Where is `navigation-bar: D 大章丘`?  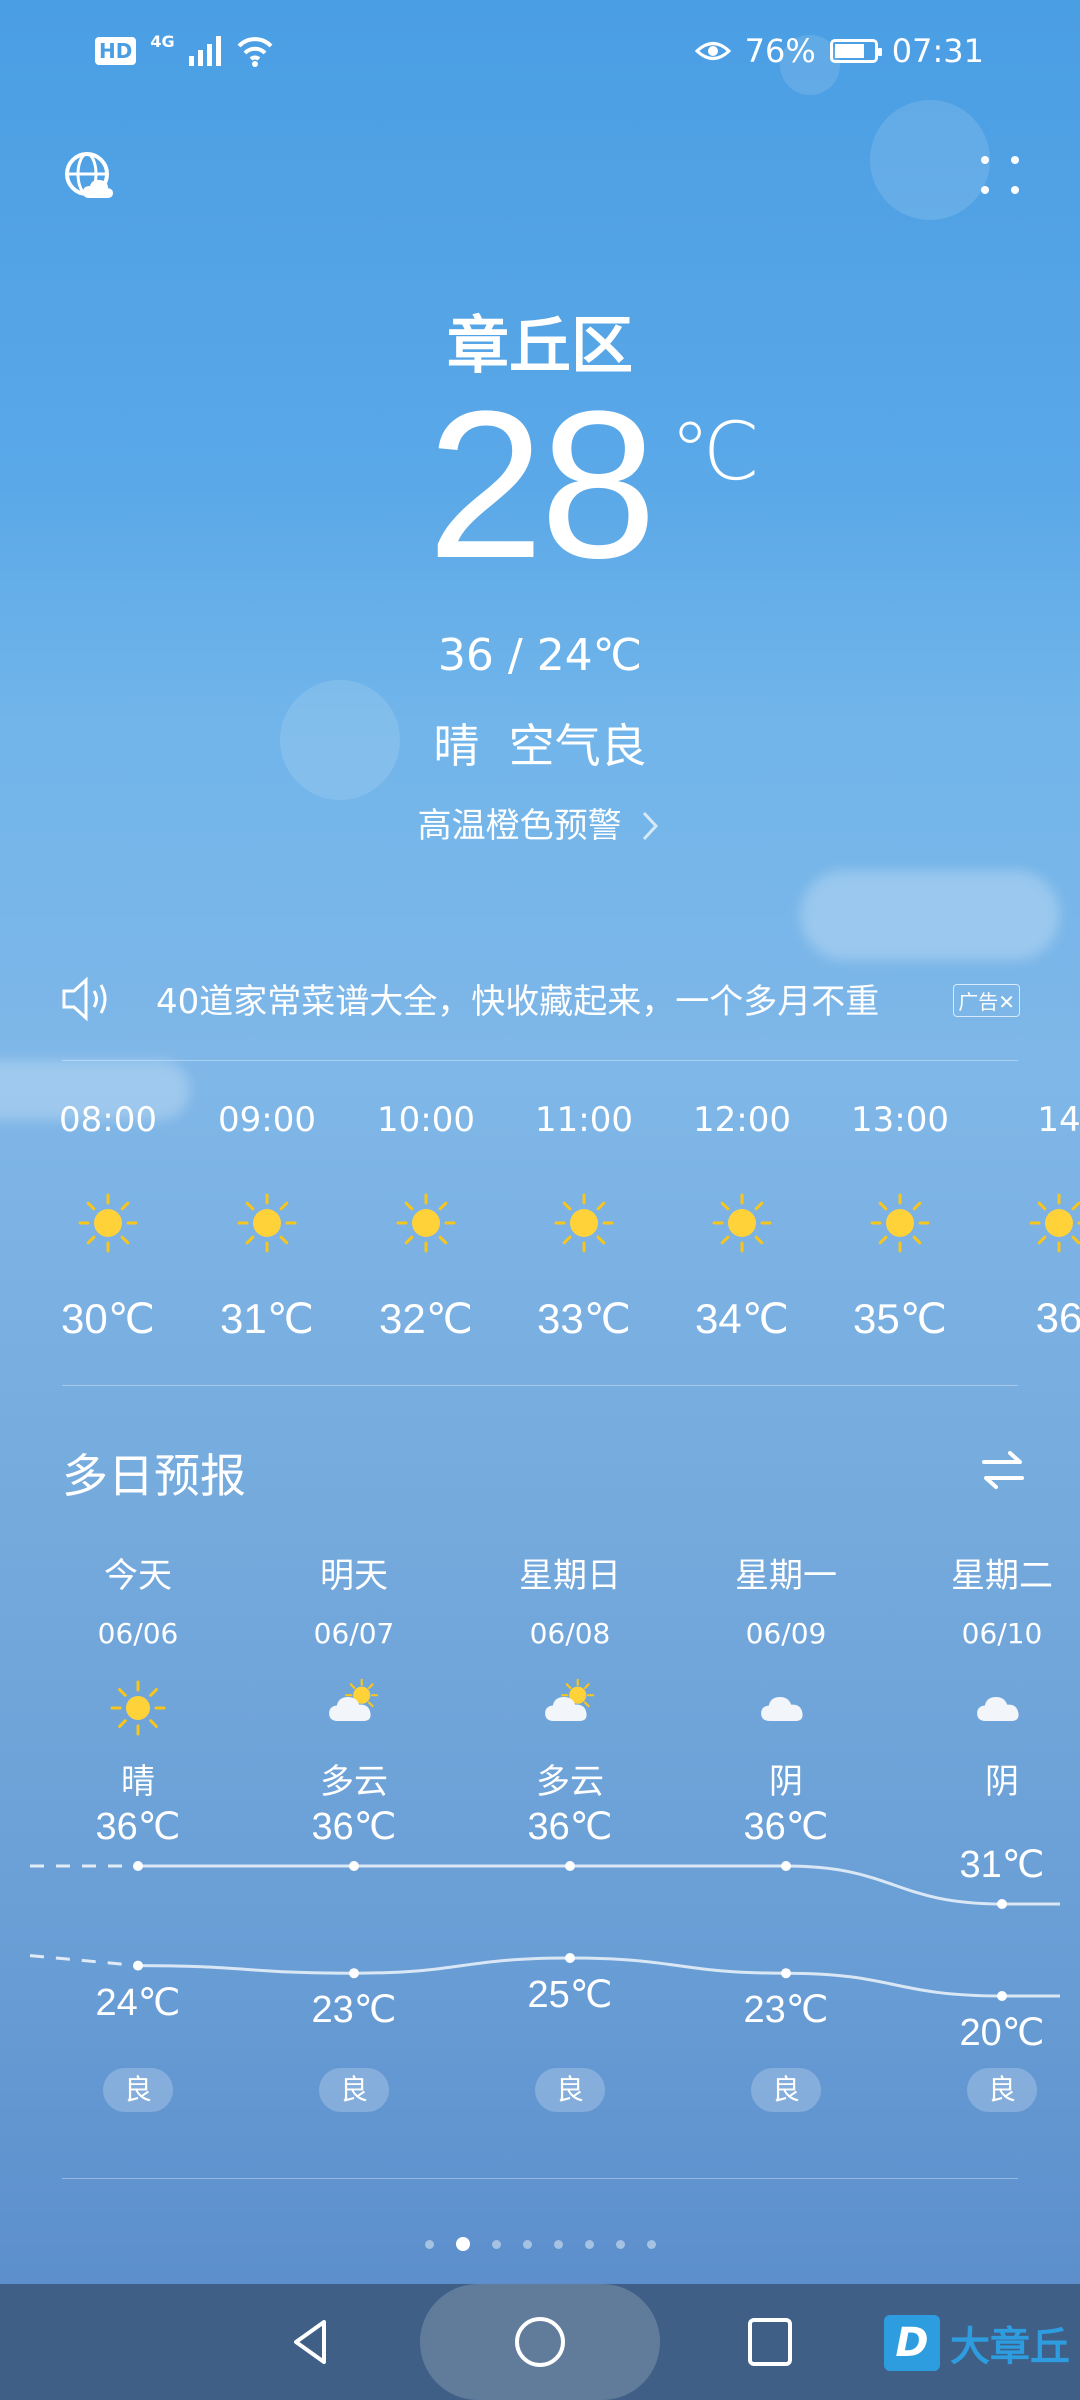
navigation-bar: D 大章丘 is located at coordinates (540, 2342).